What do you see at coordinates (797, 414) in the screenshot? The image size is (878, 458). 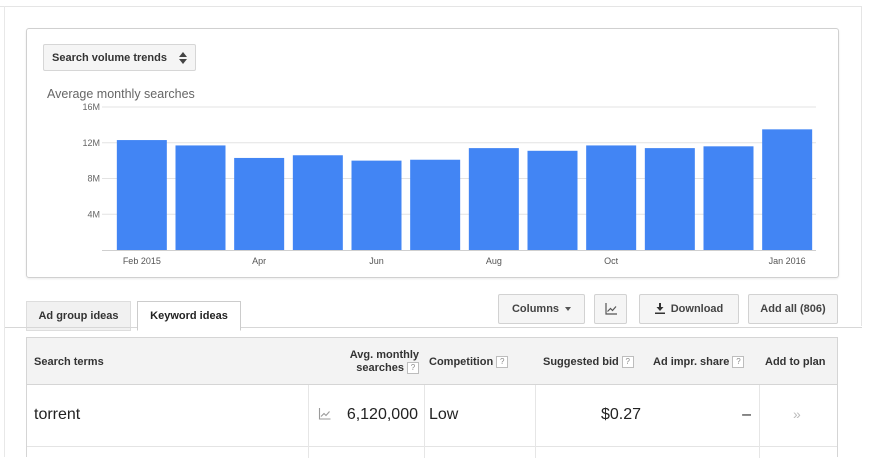 I see `add-to-plan-icon: »` at bounding box center [797, 414].